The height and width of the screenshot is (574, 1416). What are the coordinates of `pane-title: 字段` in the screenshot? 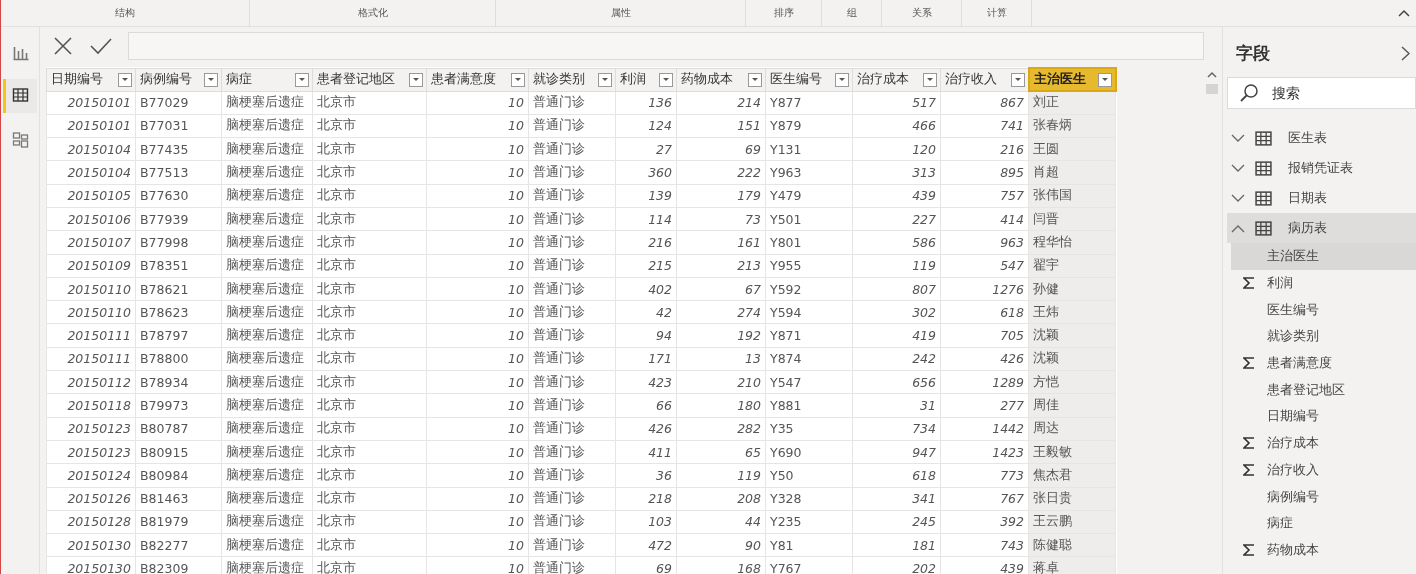 It's located at (1253, 53).